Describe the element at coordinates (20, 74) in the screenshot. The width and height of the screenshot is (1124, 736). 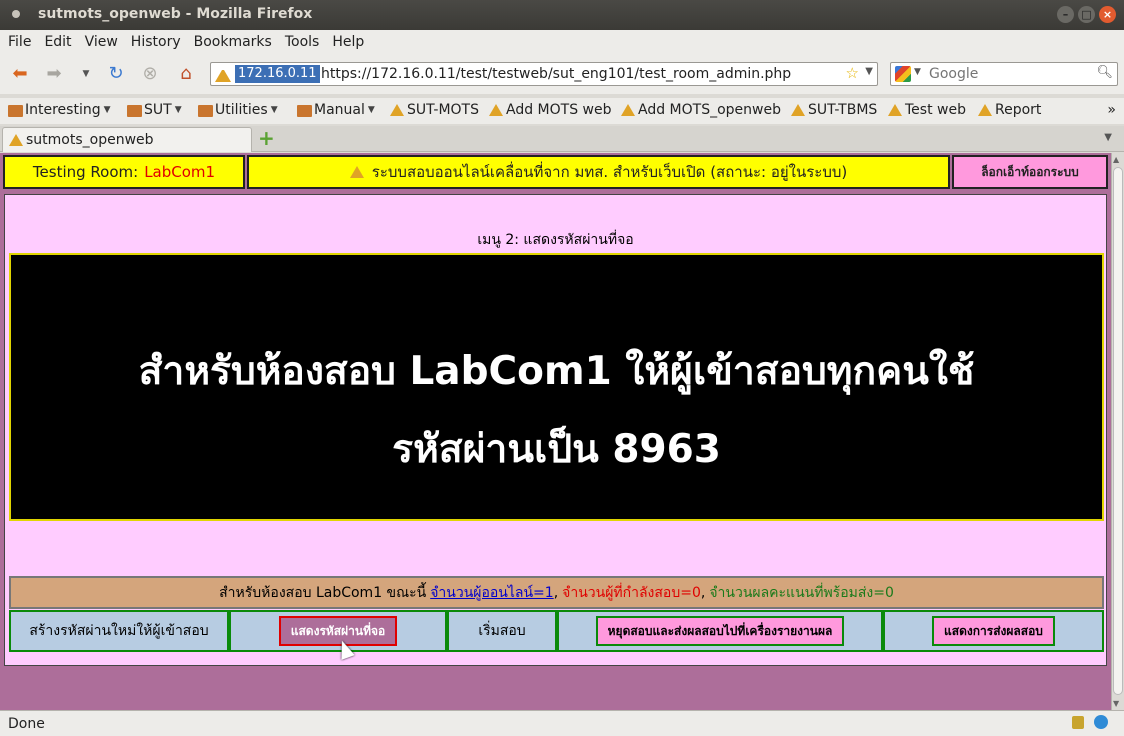
I see `back-arrow-icon: ⬅` at that location.